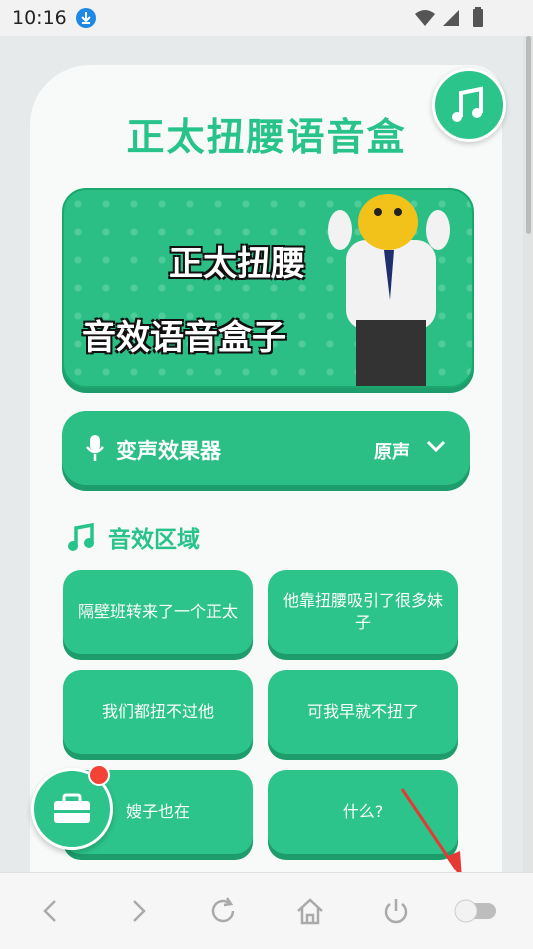  I want to click on banner-line1: 正太扭腰, so click(237, 264).